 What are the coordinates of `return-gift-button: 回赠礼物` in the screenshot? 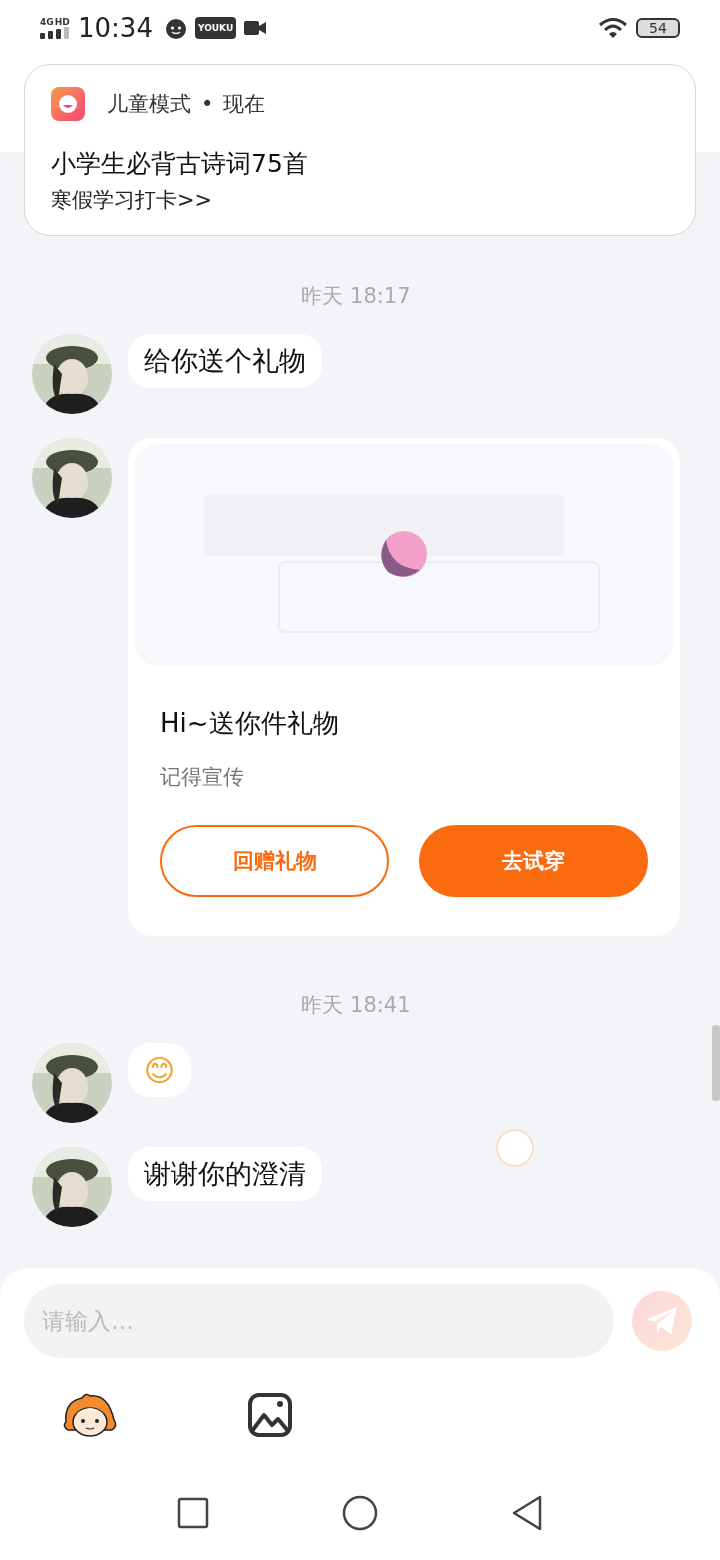 It's located at (274, 861).